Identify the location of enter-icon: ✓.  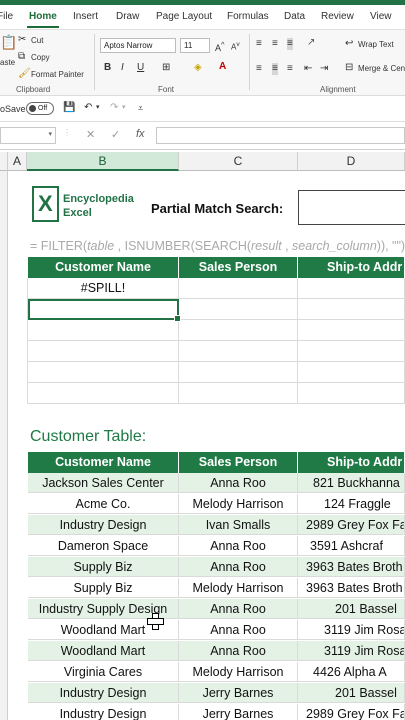
(115, 134).